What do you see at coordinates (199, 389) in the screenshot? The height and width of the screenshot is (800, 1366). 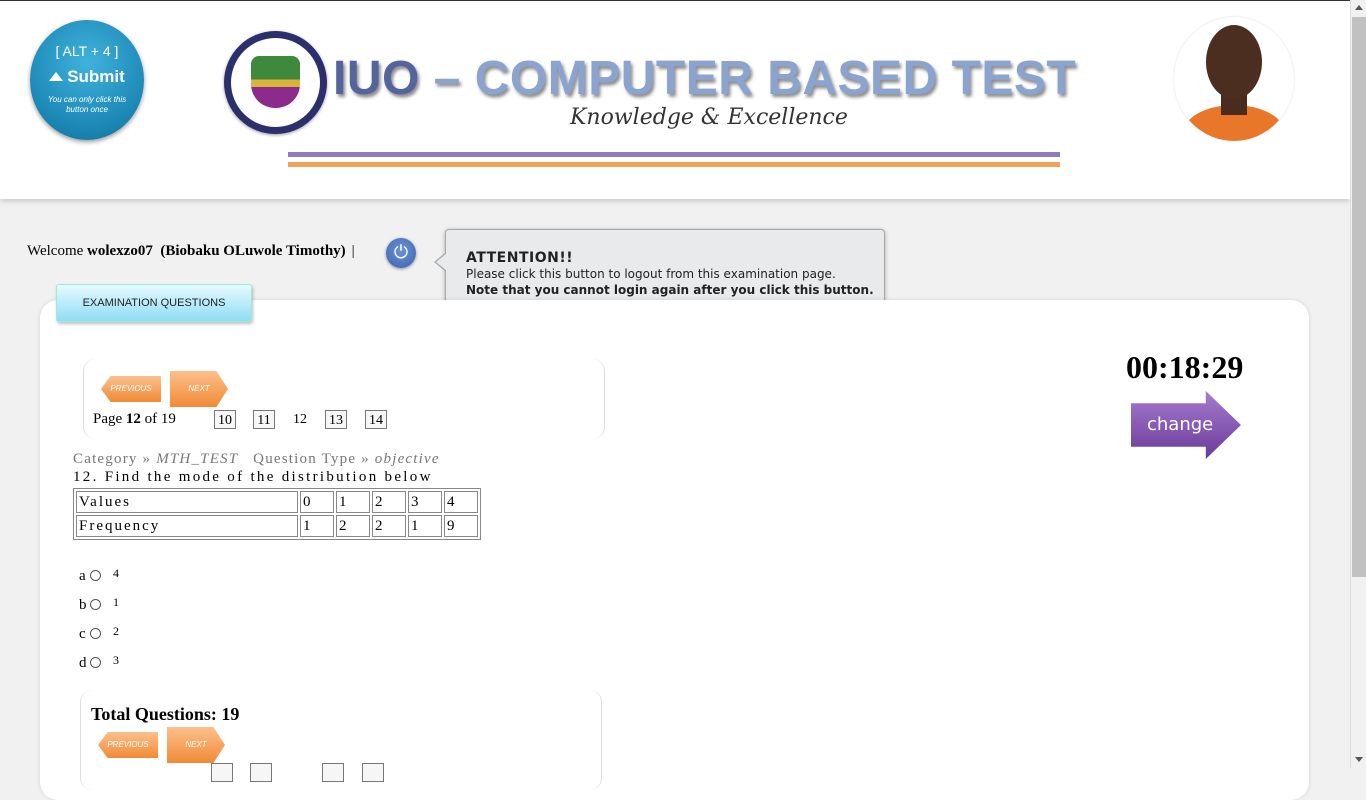 I see `next-button: NEXT` at bounding box center [199, 389].